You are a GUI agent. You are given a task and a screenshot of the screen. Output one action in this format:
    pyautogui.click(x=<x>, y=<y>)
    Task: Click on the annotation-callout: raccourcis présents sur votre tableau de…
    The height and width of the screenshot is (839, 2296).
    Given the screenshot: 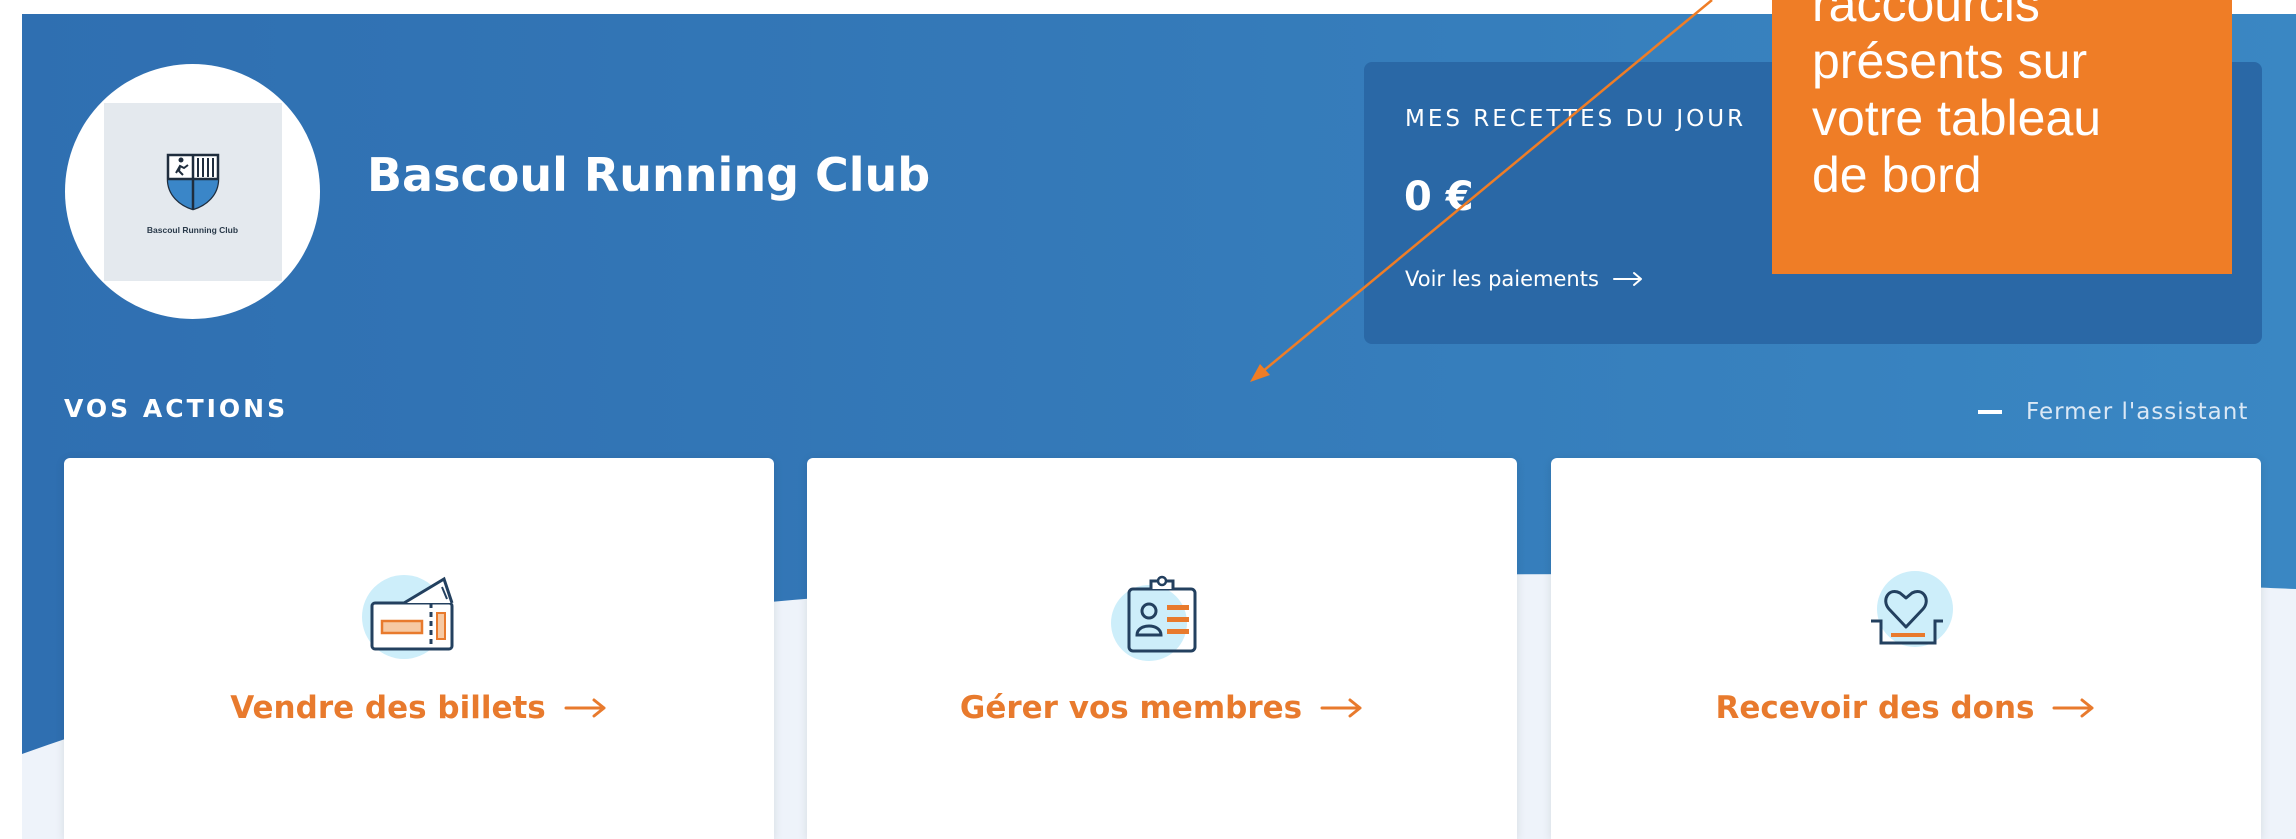 What is the action you would take?
    pyautogui.click(x=2002, y=137)
    